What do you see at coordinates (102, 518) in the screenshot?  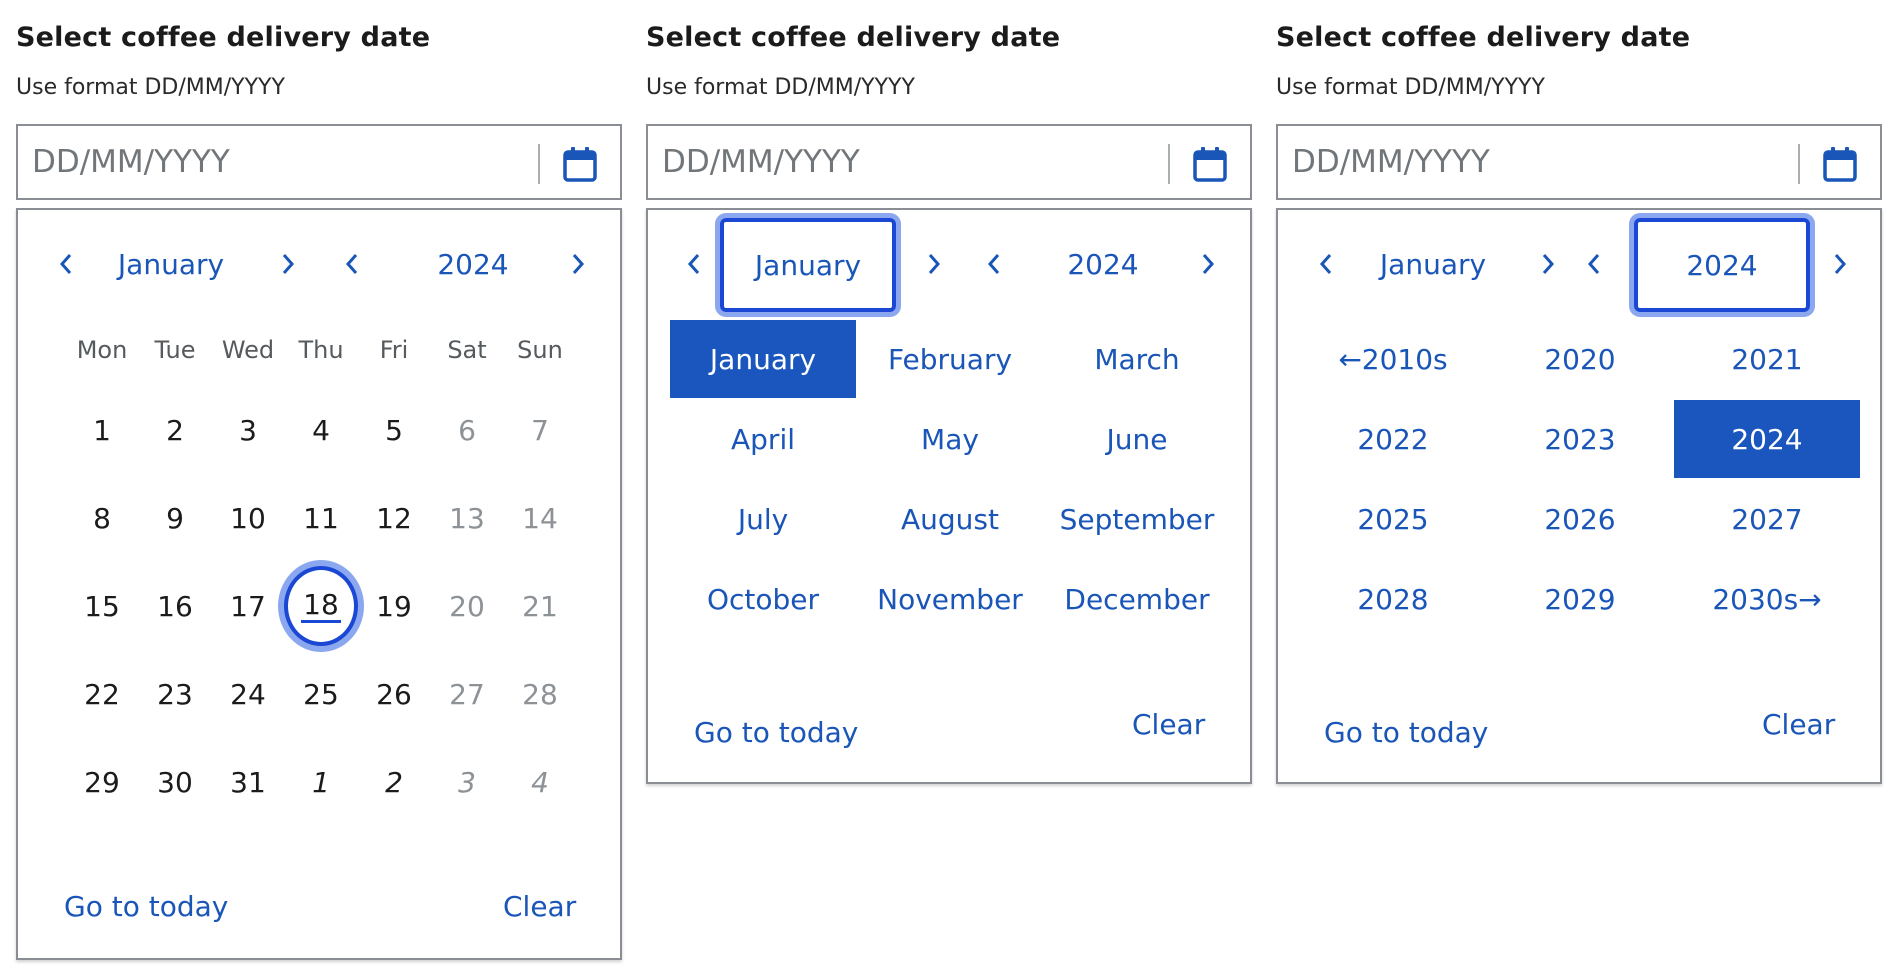 I see `day-cell: 8` at bounding box center [102, 518].